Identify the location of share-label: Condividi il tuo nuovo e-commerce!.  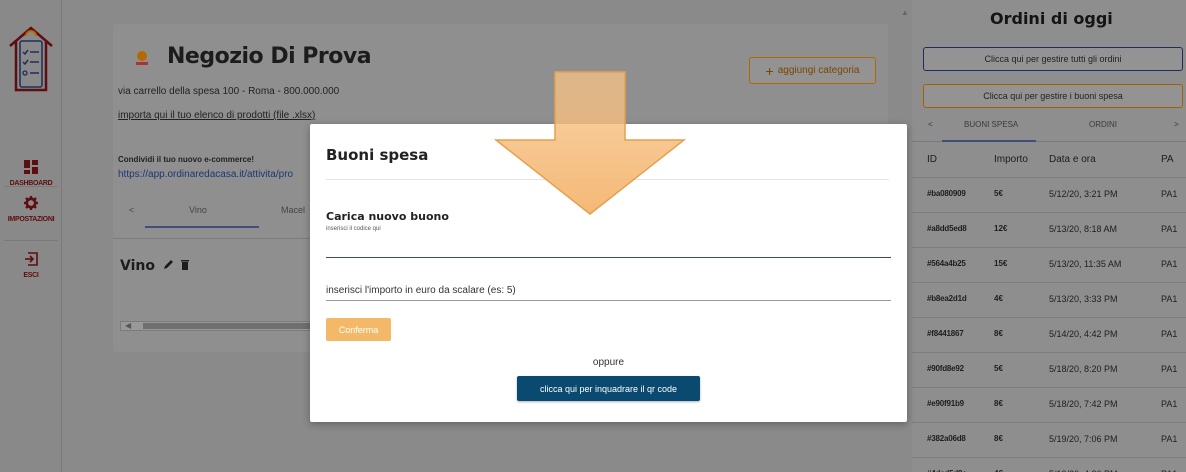
(186, 159).